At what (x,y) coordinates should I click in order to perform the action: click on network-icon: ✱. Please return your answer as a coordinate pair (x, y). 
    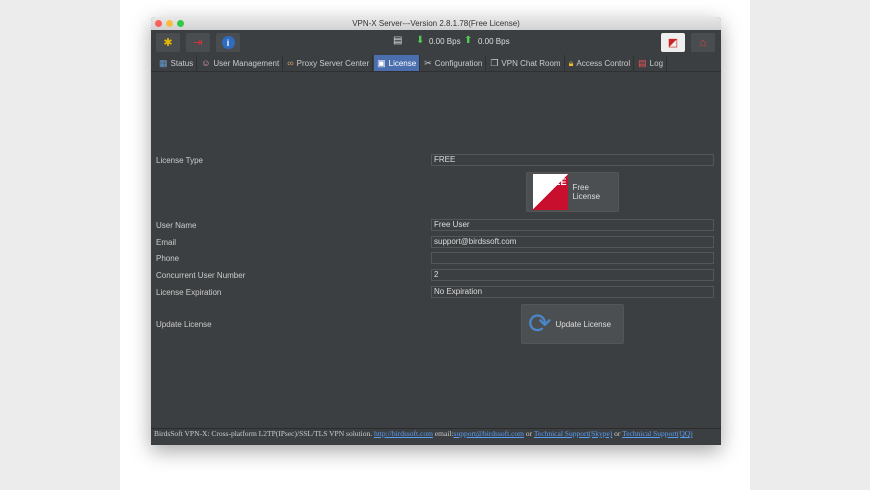
    Looking at the image, I should click on (168, 43).